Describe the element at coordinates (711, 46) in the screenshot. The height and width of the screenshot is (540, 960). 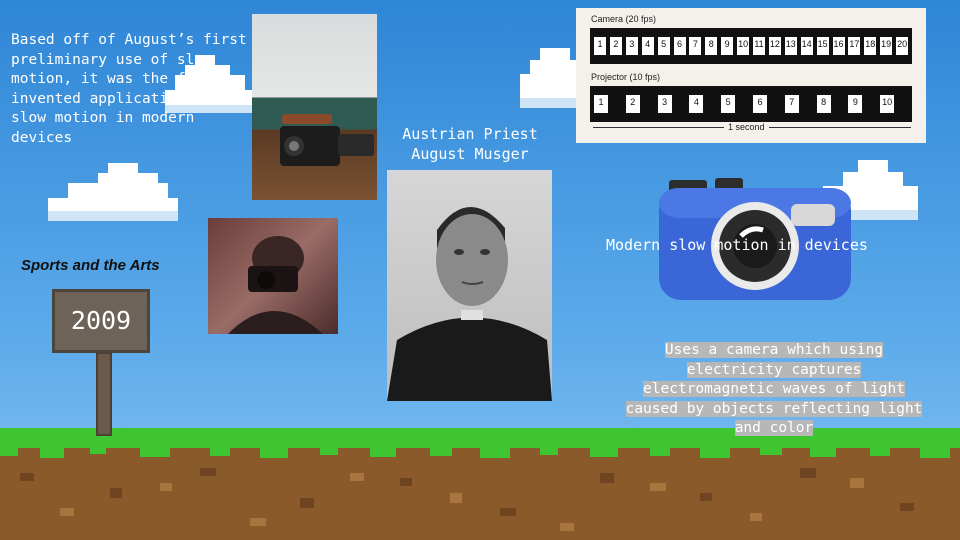
I see `camera-frame: 8` at that location.